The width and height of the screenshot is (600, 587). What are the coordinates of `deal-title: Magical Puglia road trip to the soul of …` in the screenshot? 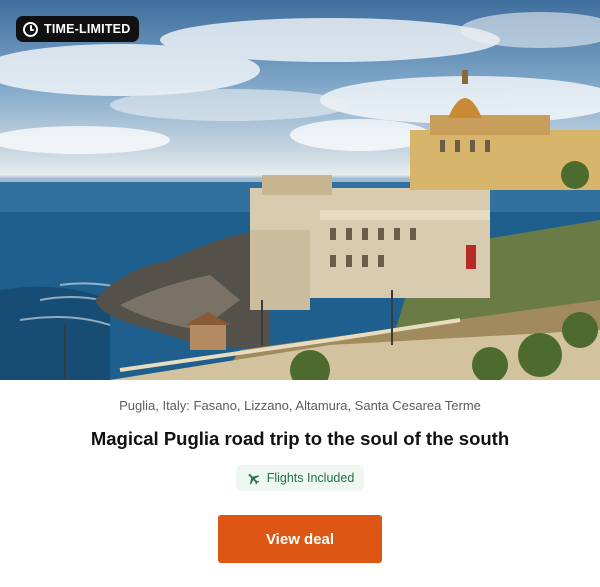 It's located at (300, 439).